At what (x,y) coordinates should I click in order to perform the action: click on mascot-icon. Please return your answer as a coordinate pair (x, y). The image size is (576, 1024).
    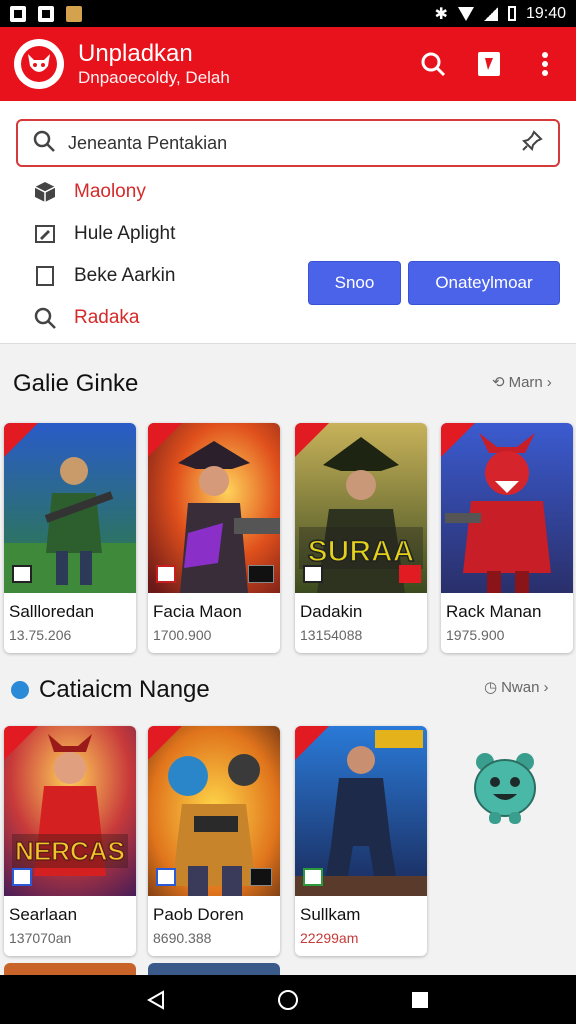
    Looking at the image, I should click on (505, 788).